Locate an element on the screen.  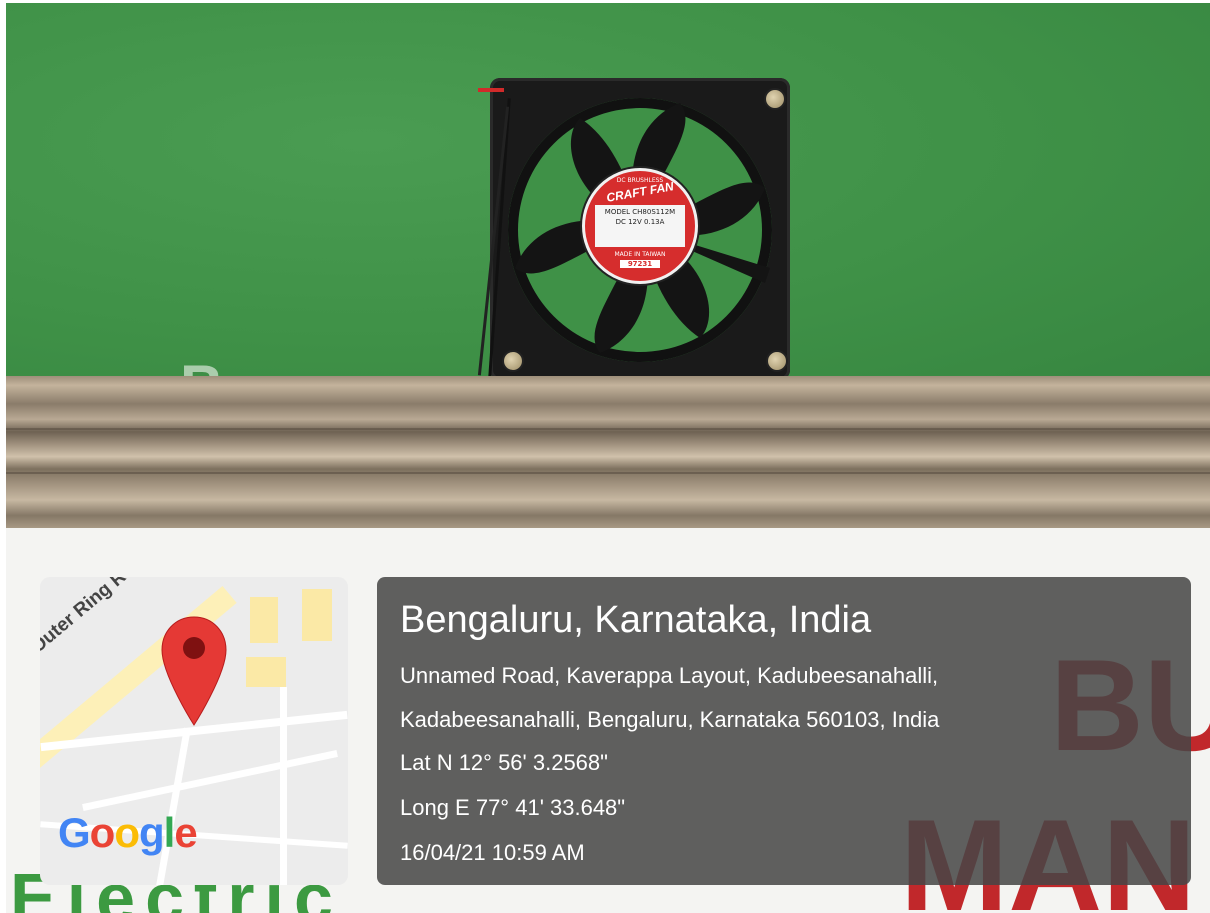
fan-label-panel: MODEL CH80S112M DC 12V 0.13A is located at coordinates (640, 226).